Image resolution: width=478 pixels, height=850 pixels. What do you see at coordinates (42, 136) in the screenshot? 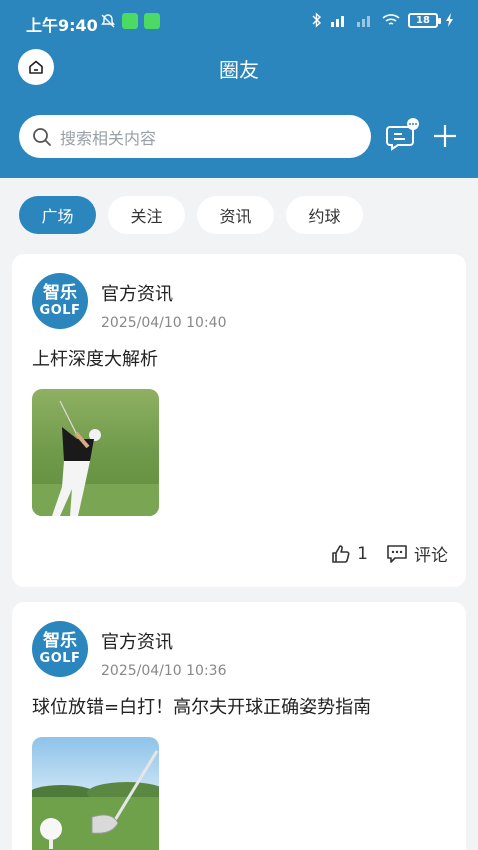
I see `search-icon` at bounding box center [42, 136].